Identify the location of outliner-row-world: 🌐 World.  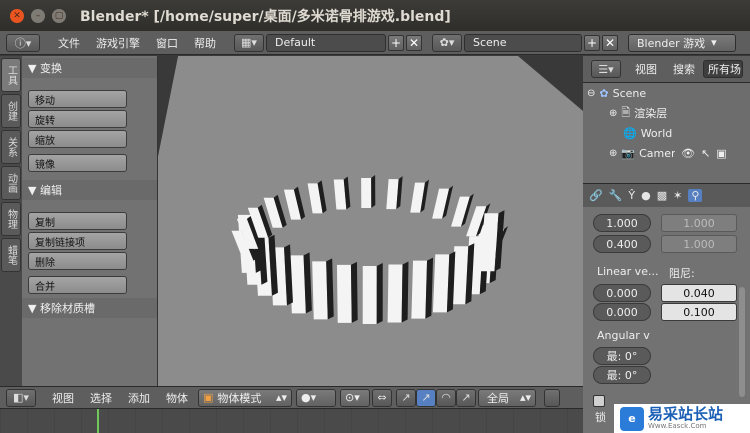
(666, 133).